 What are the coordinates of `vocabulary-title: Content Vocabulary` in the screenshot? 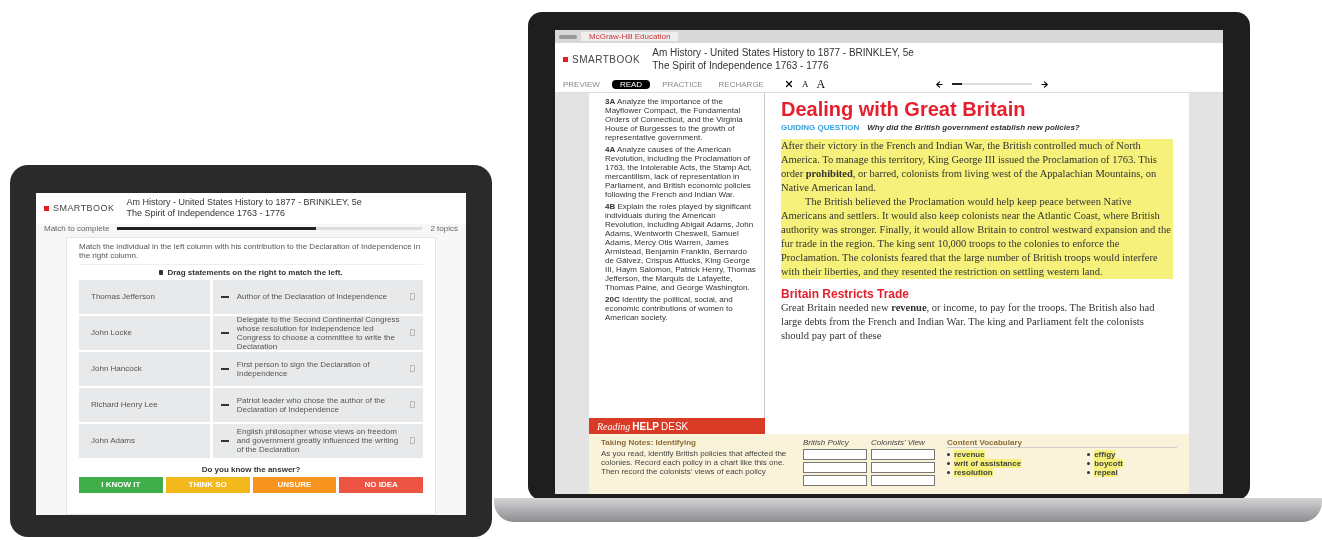 It's located at (1062, 443).